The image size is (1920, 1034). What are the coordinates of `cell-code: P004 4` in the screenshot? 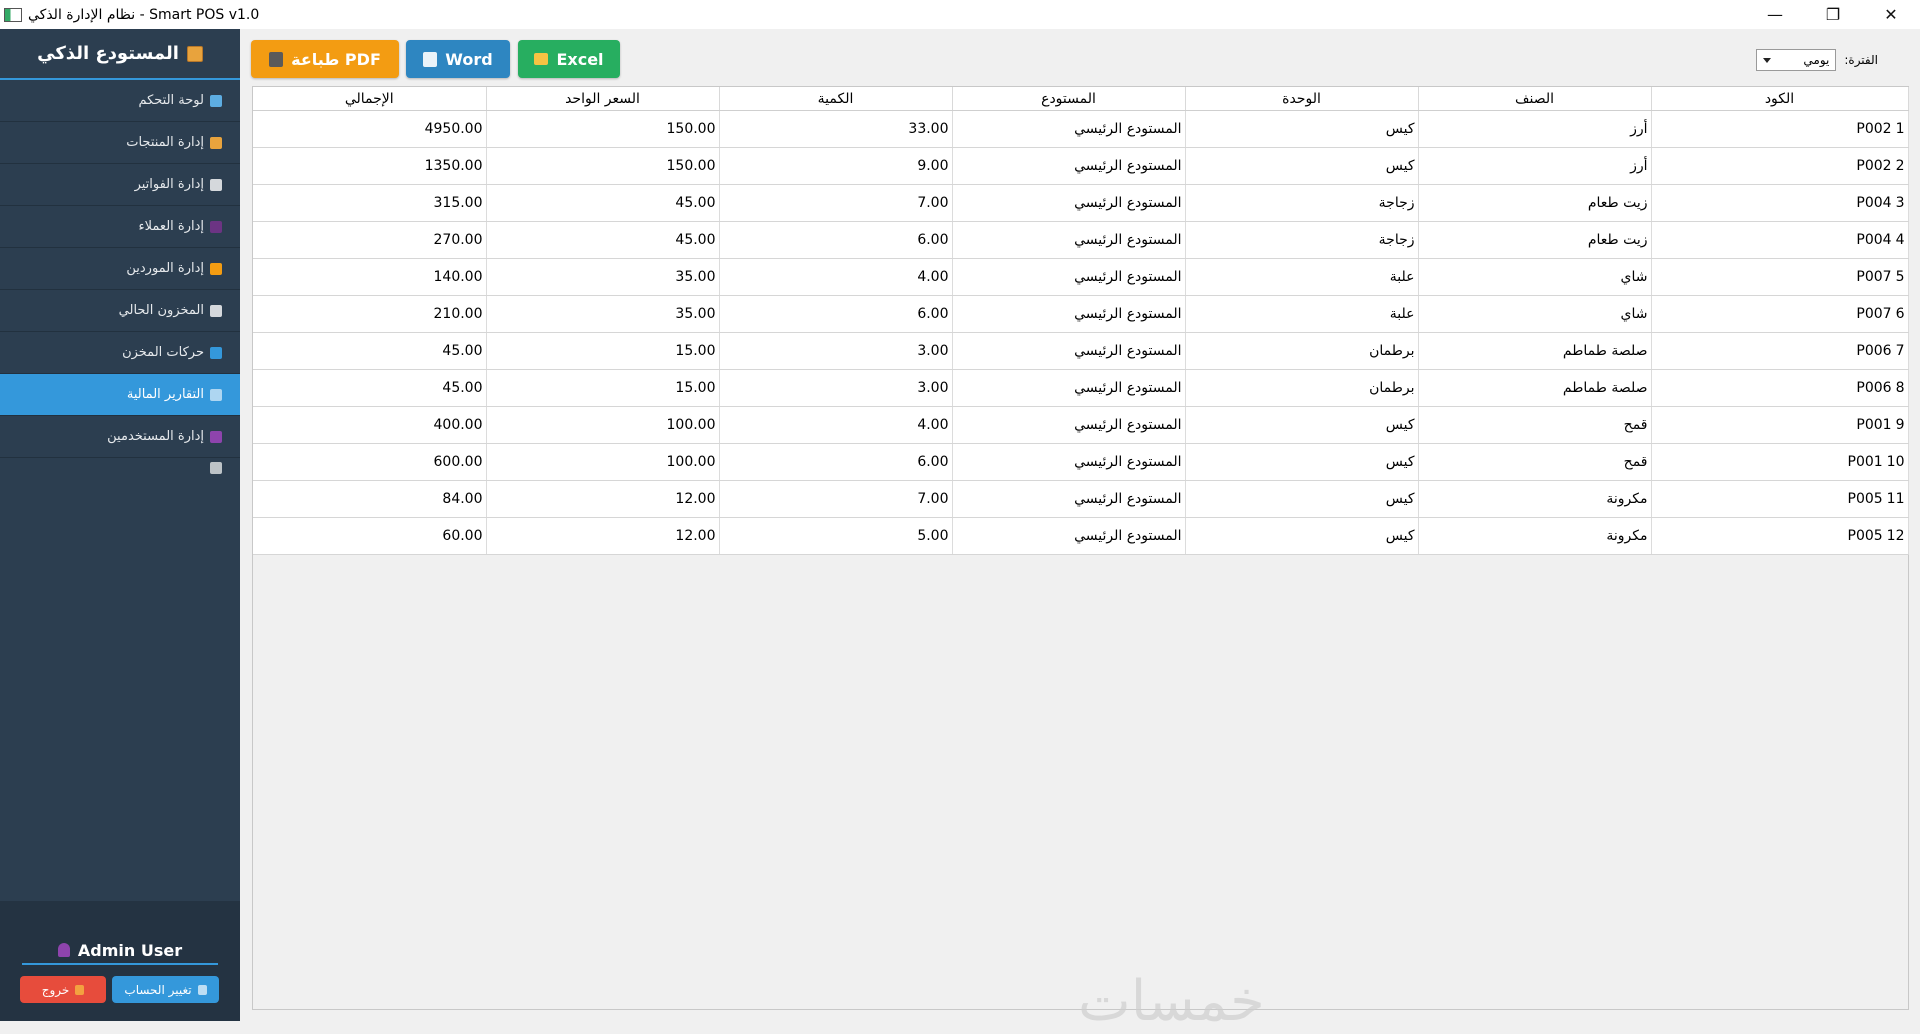 It's located at (1780, 240).